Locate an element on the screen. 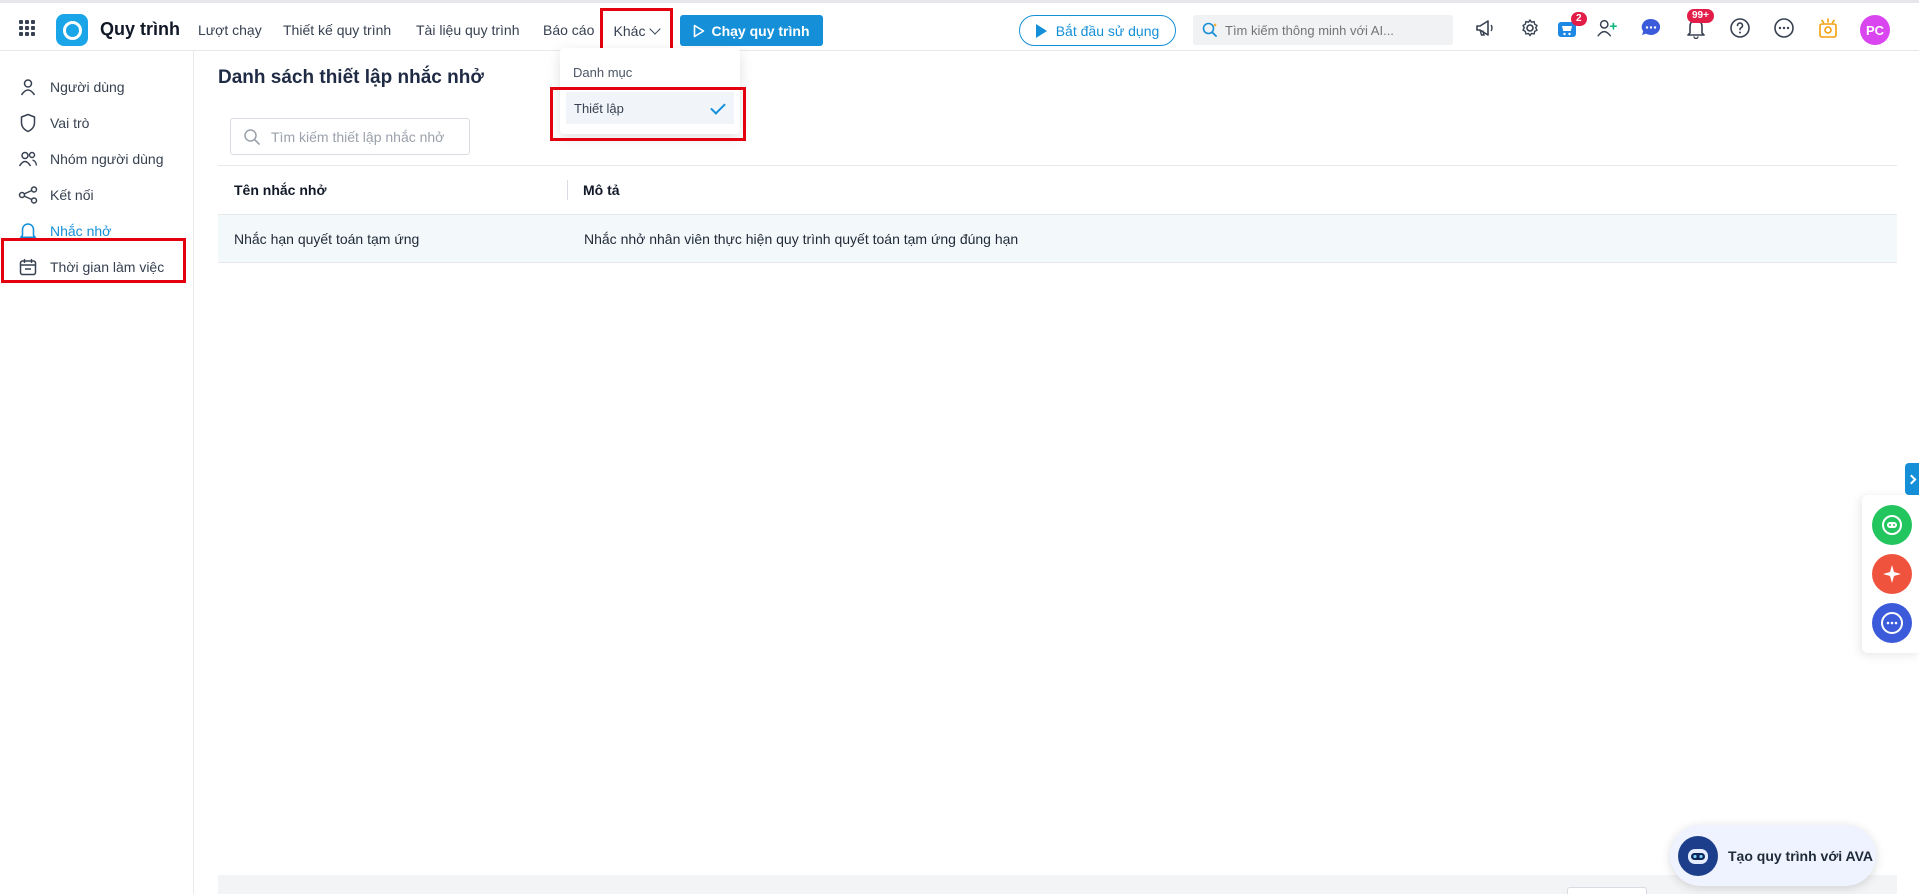 This screenshot has height=894, width=1919. nav-more-label: Khác is located at coordinates (629, 30).